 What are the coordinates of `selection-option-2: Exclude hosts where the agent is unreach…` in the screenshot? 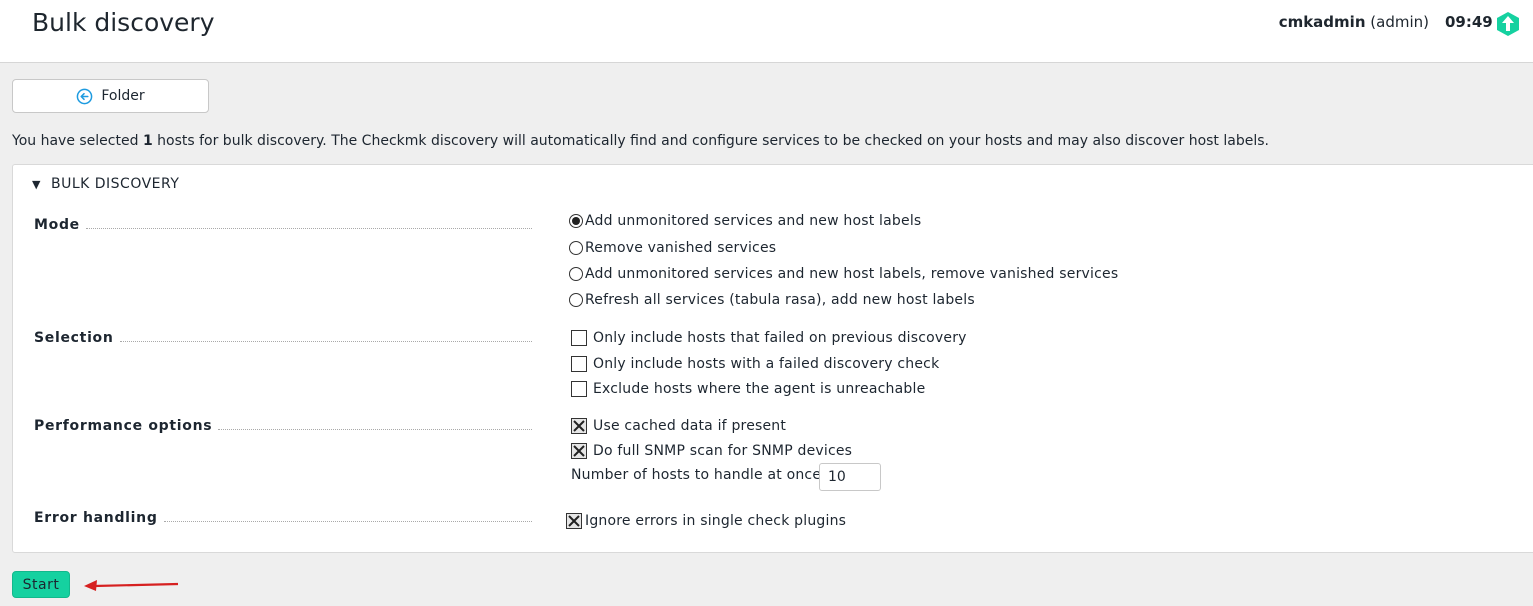 It's located at (748, 389).